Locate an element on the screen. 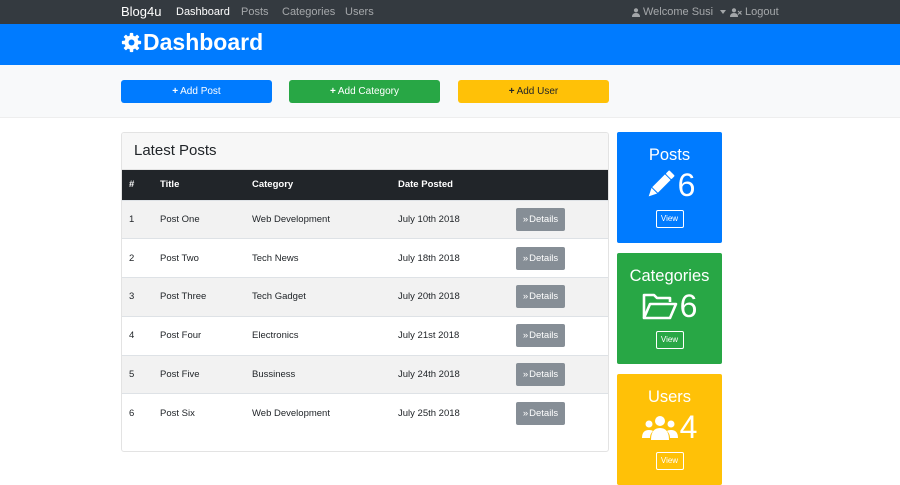 This screenshot has width=900, height=485. add-user-label: Add User is located at coordinates (537, 91).